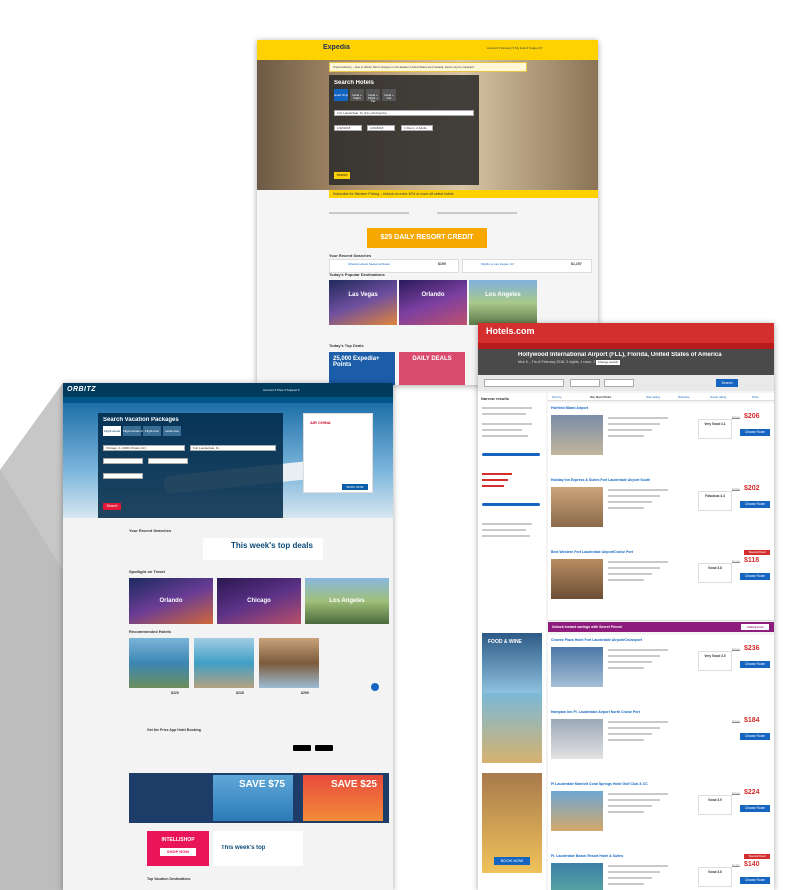 The image size is (790, 890). I want to click on ad-book-button: BOOK NOW, so click(355, 487).